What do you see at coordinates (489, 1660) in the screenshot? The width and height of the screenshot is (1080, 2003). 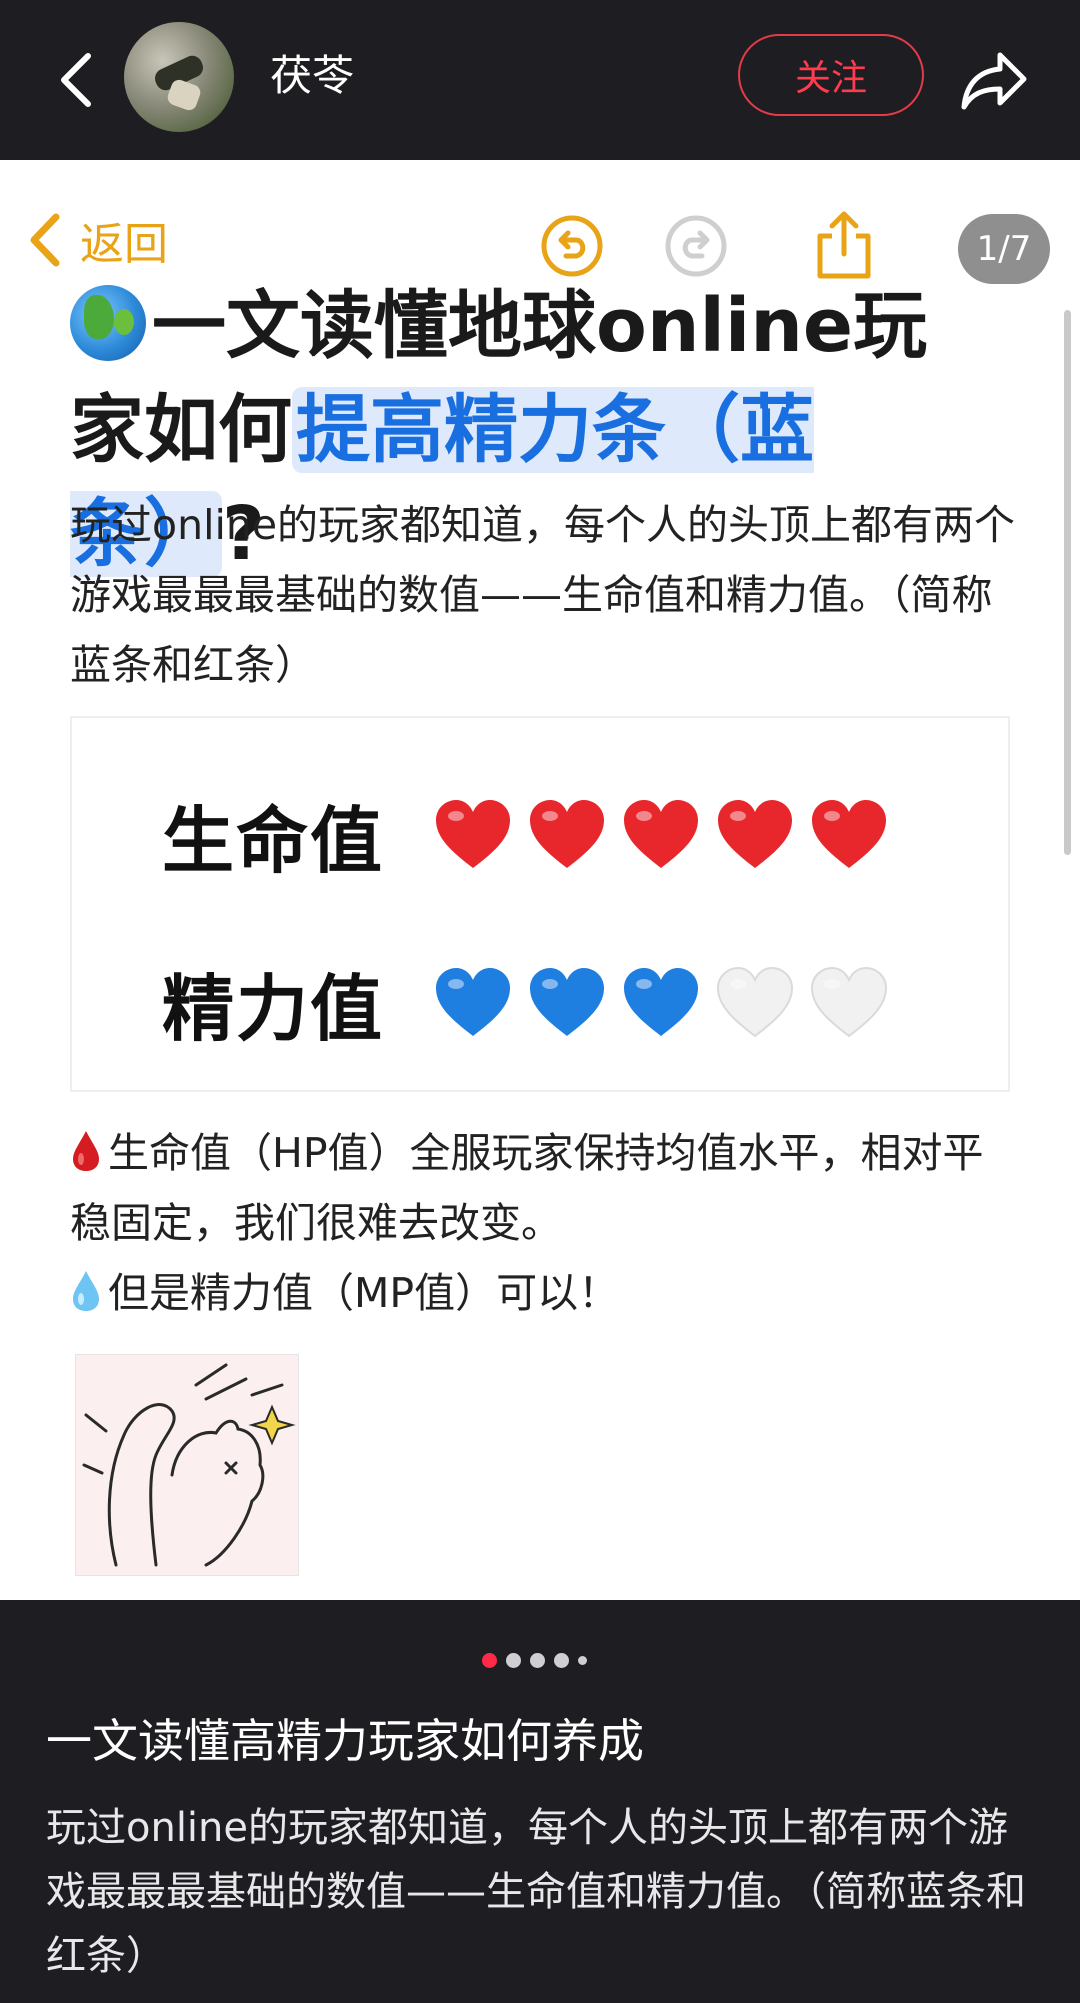 I see `carousel-dot-active` at bounding box center [489, 1660].